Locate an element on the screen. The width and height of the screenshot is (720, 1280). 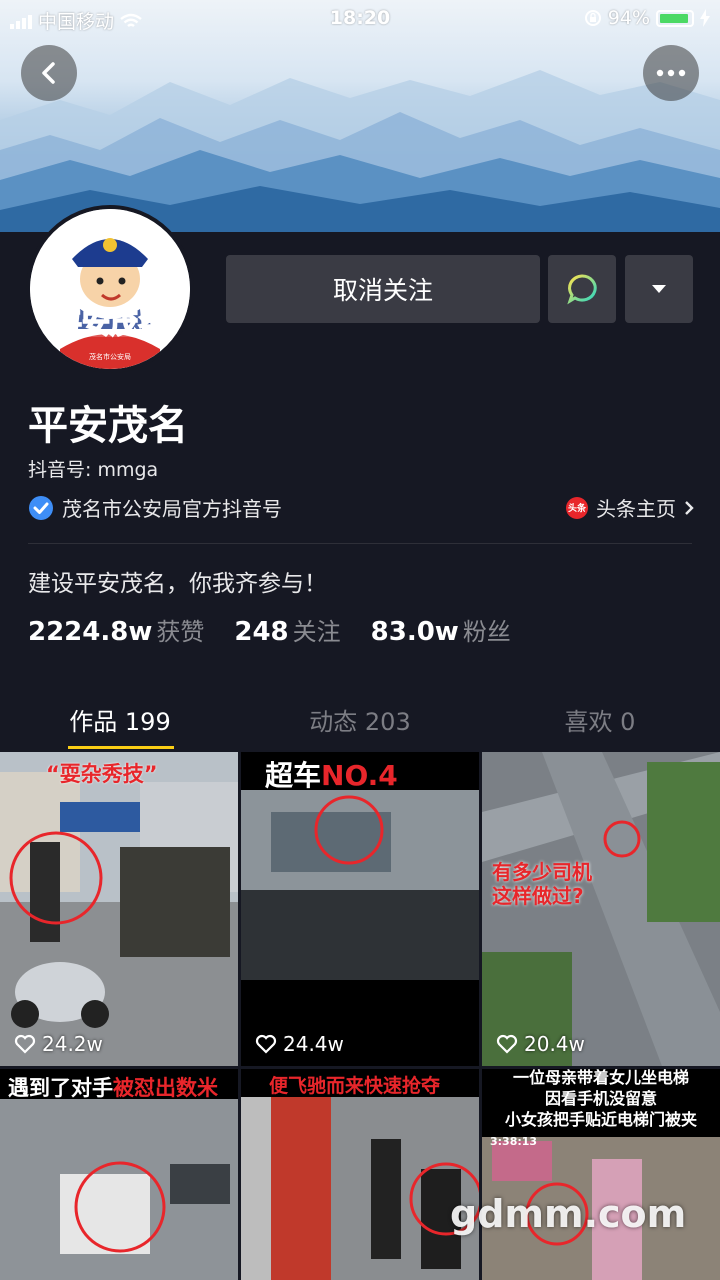
stat-value: 2224.8w is located at coordinates (90, 632).